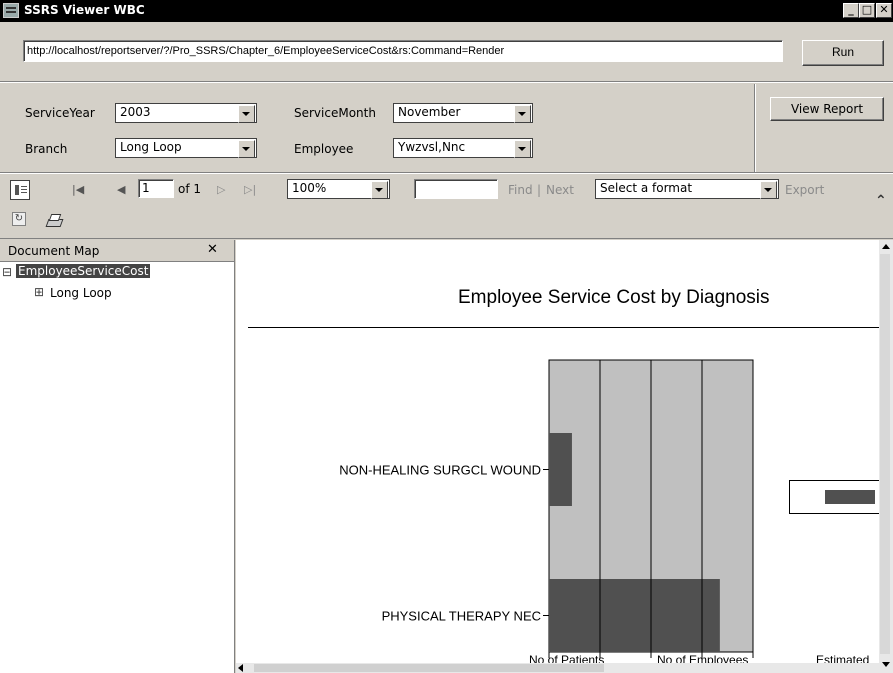 This screenshot has width=893, height=673. I want to click on next-link: Next, so click(560, 190).